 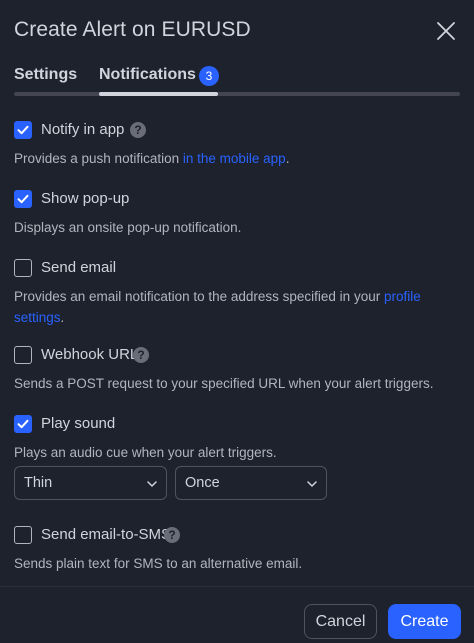 I want to click on notifications-count-badge: 3, so click(x=209, y=76).